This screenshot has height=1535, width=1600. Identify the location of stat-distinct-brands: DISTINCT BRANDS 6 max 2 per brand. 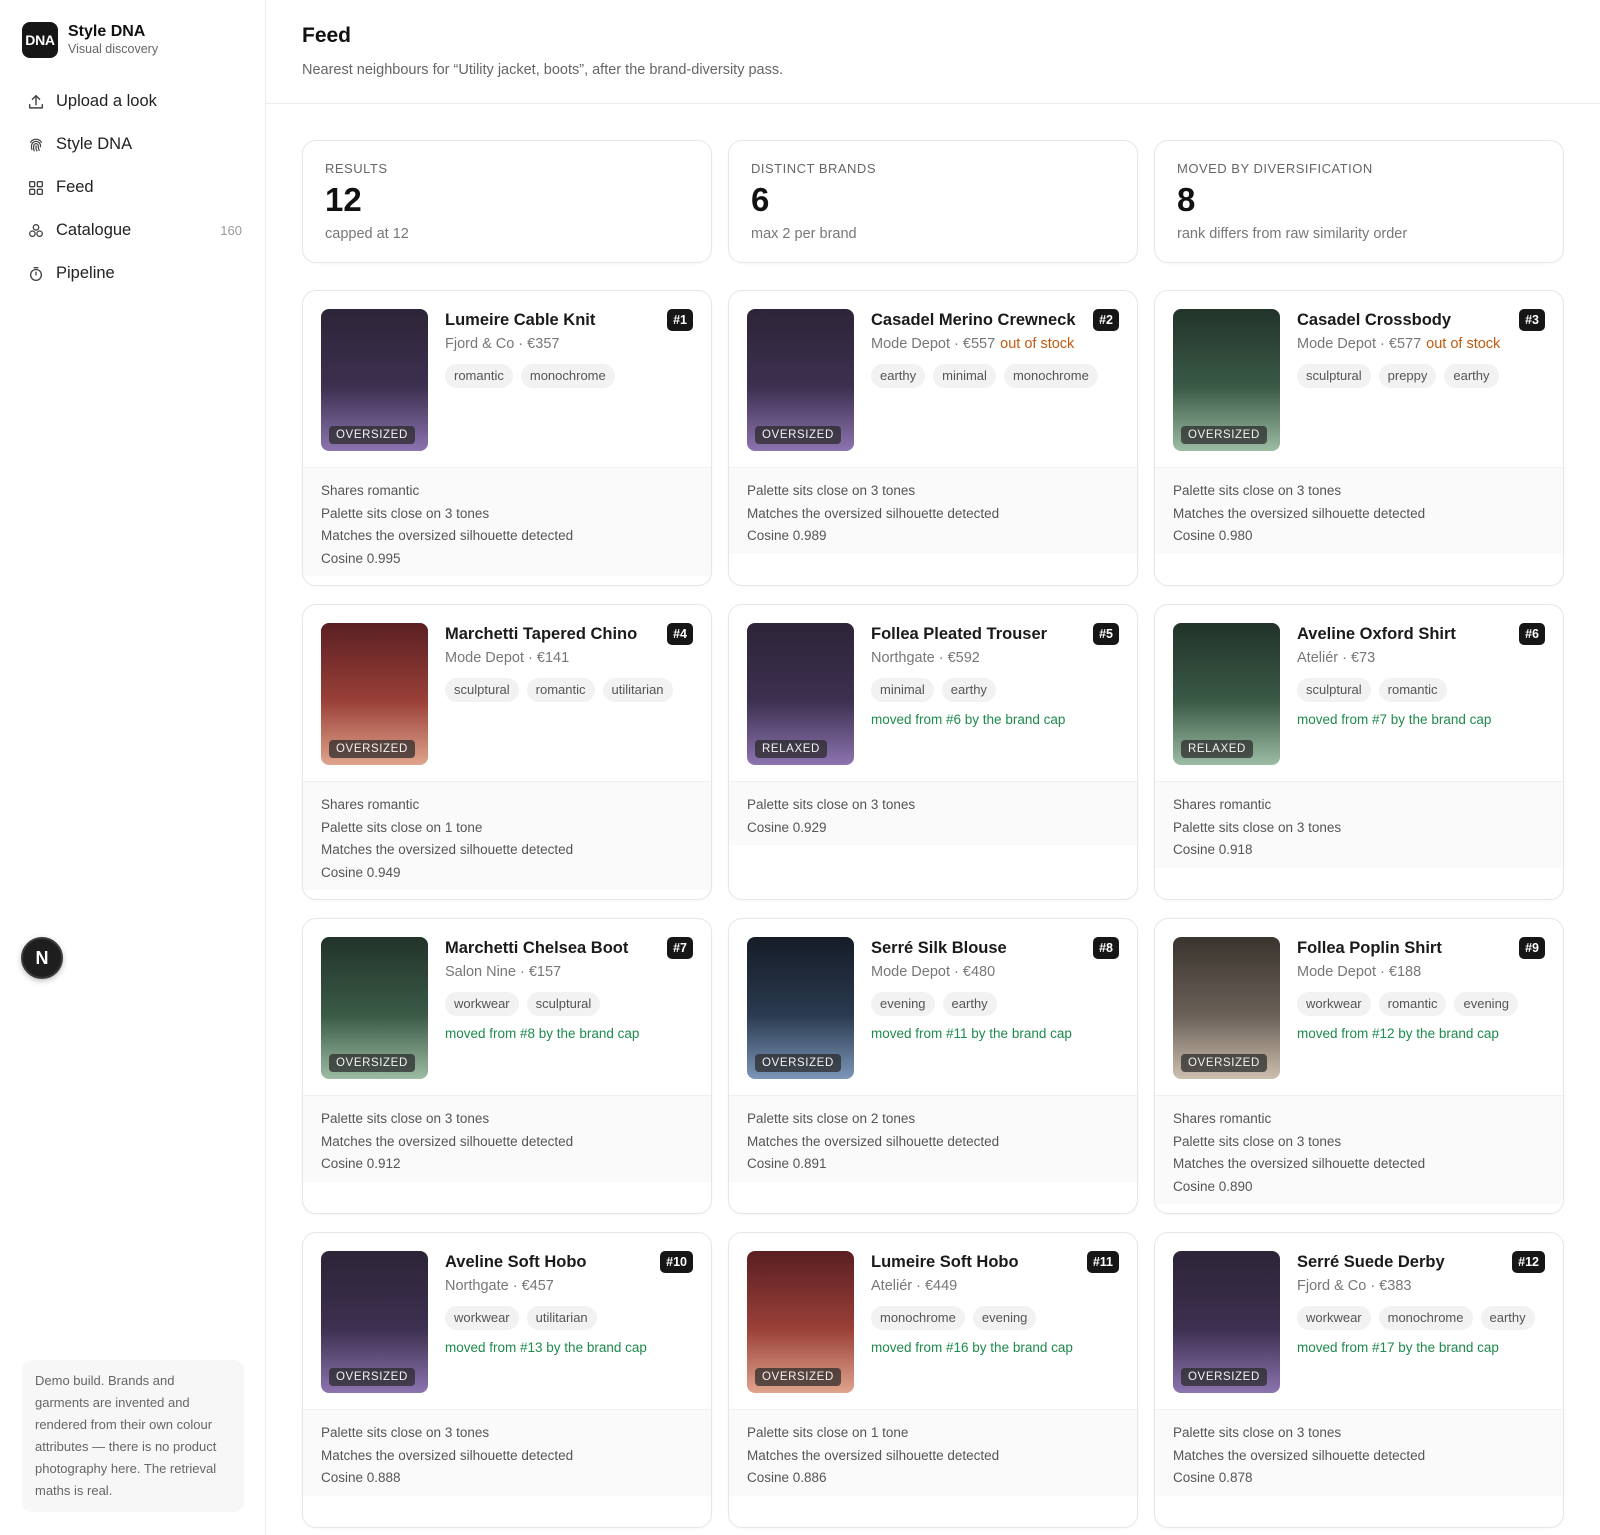
(933, 201).